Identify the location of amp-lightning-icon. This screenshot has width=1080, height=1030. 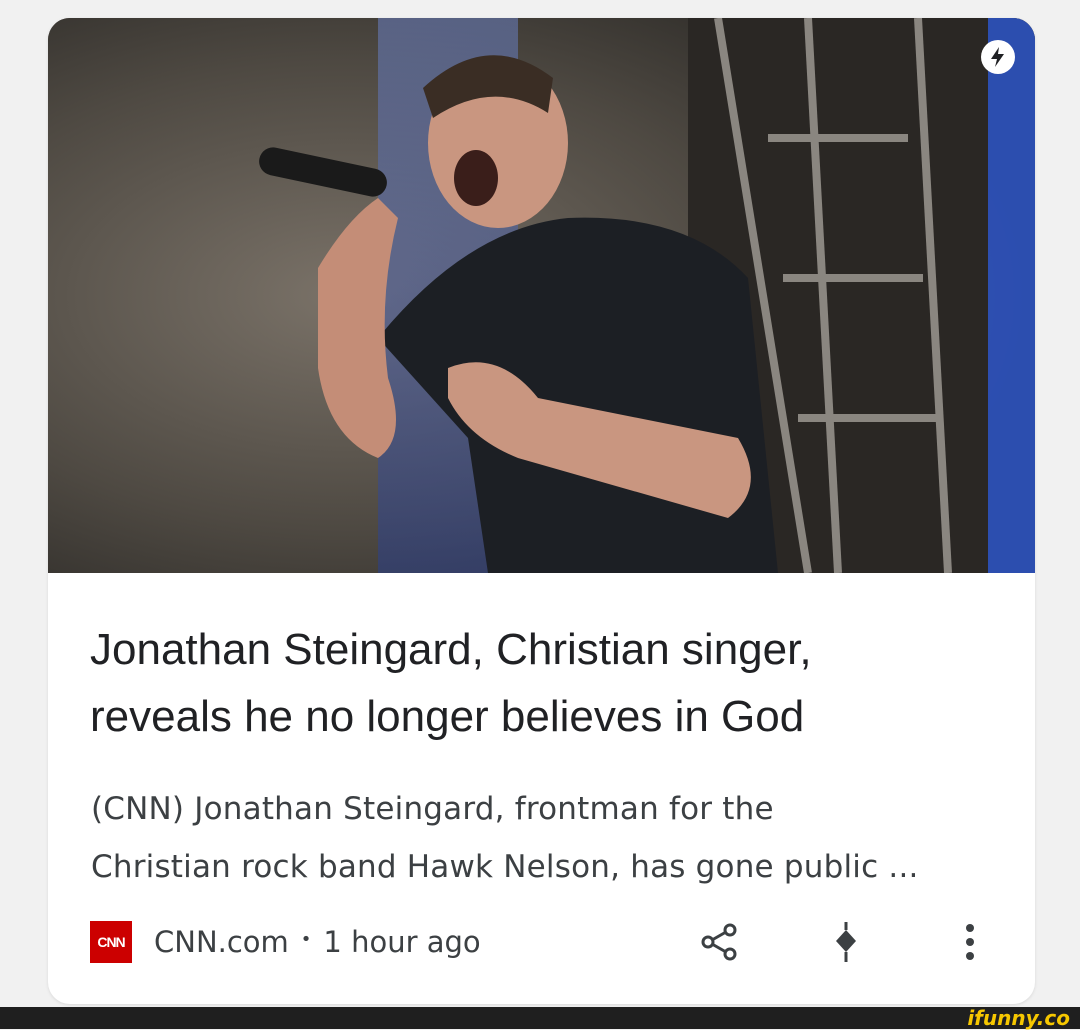
(998, 57).